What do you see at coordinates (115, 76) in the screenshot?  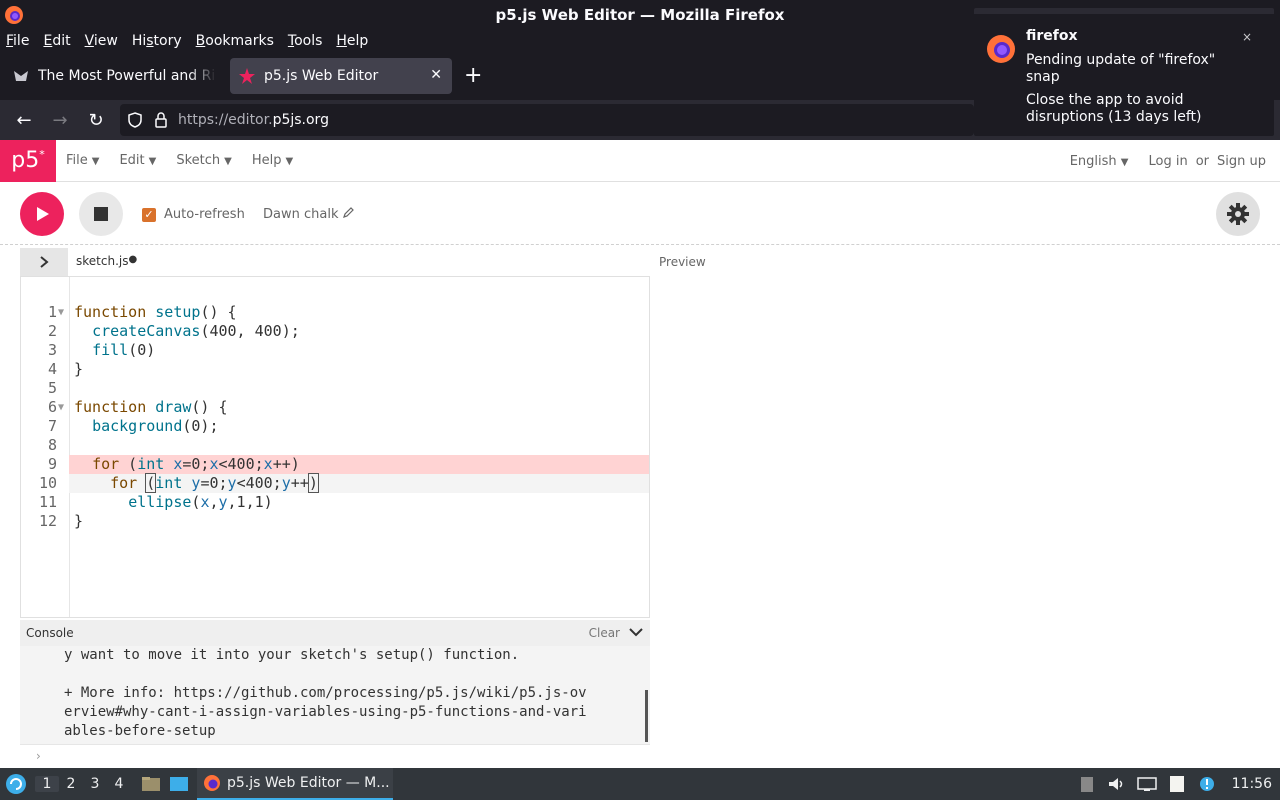 I see `tab-the-most-powerful: The Most Powerful and Rich` at bounding box center [115, 76].